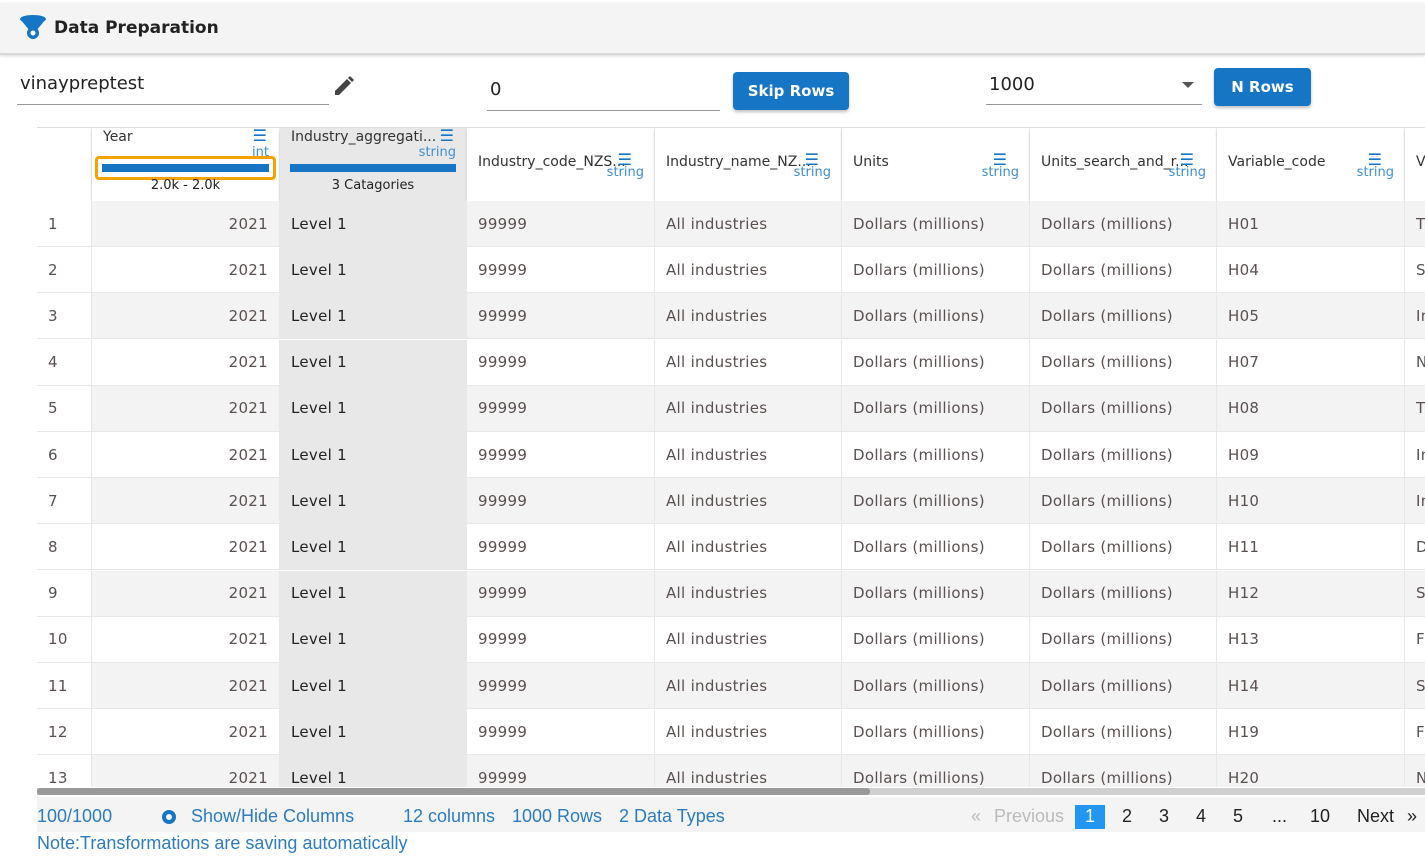  What do you see at coordinates (561, 164) in the screenshot?
I see `column-header: Industry_code_NZS... ☰ string` at bounding box center [561, 164].